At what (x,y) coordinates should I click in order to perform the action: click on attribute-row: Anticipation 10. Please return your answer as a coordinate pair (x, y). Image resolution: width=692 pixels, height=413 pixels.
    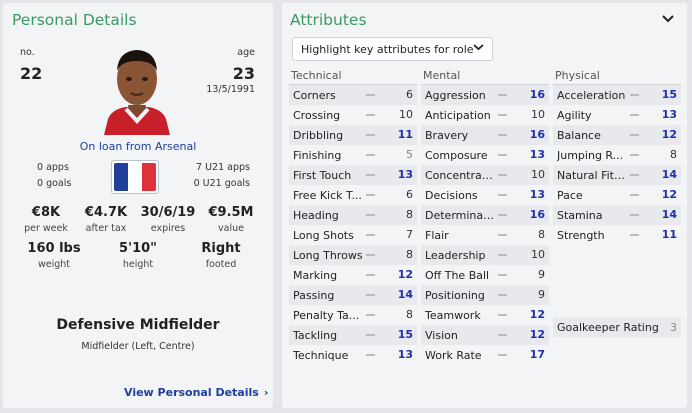
    Looking at the image, I should click on (485, 115).